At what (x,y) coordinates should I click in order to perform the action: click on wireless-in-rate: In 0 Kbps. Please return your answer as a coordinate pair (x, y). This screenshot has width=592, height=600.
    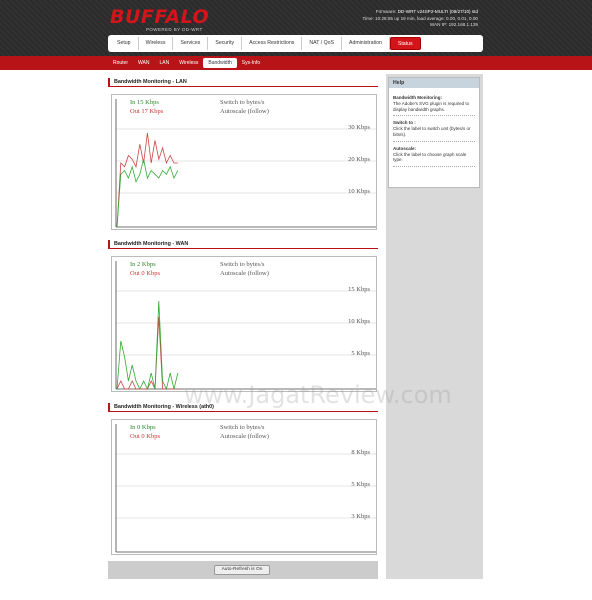
    Looking at the image, I should click on (143, 427).